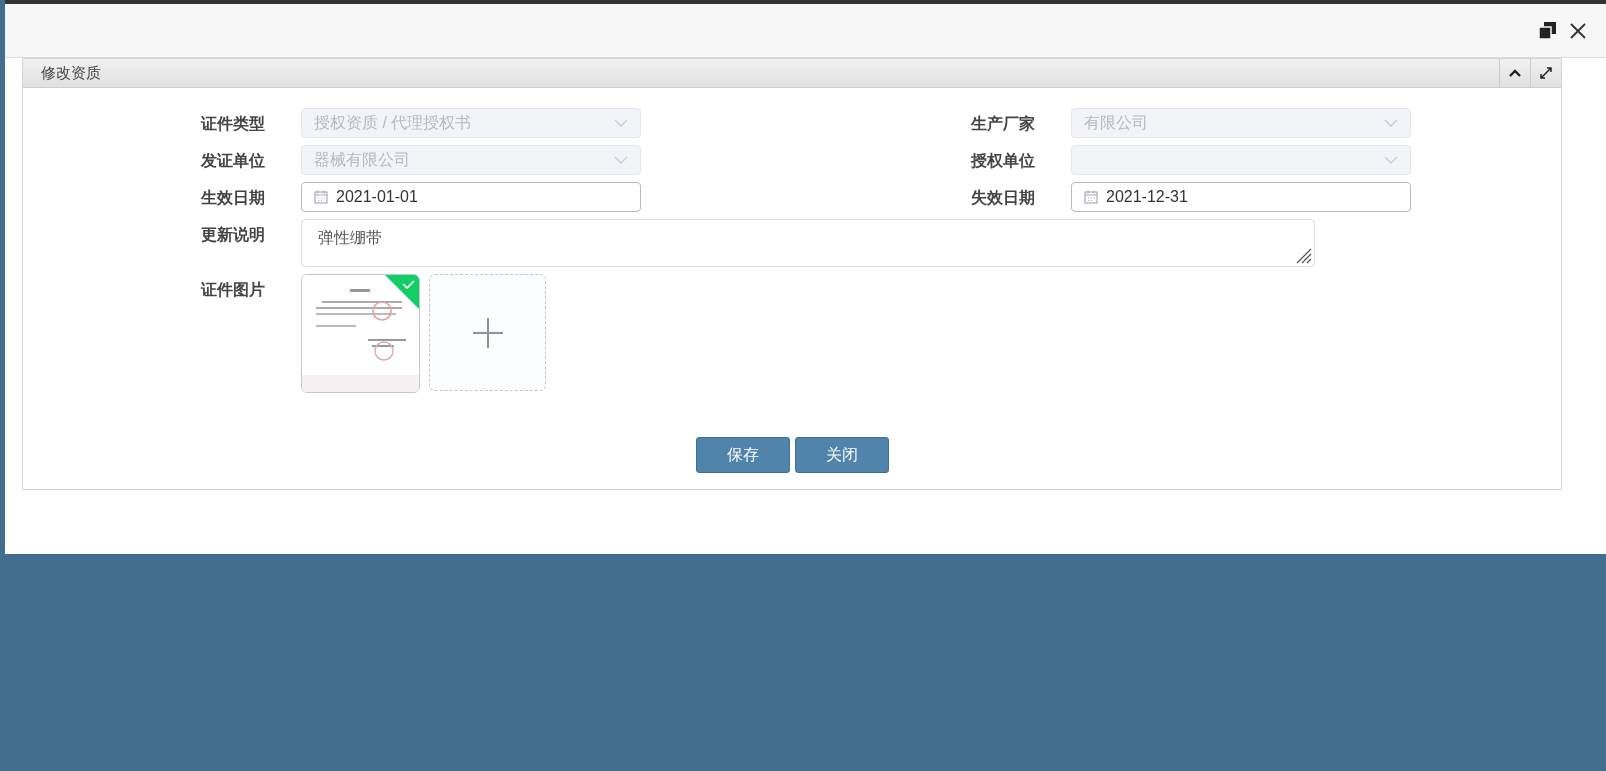 The width and height of the screenshot is (1606, 771). What do you see at coordinates (808, 243) in the screenshot?
I see `textarea-field: 弹性绷带` at bounding box center [808, 243].